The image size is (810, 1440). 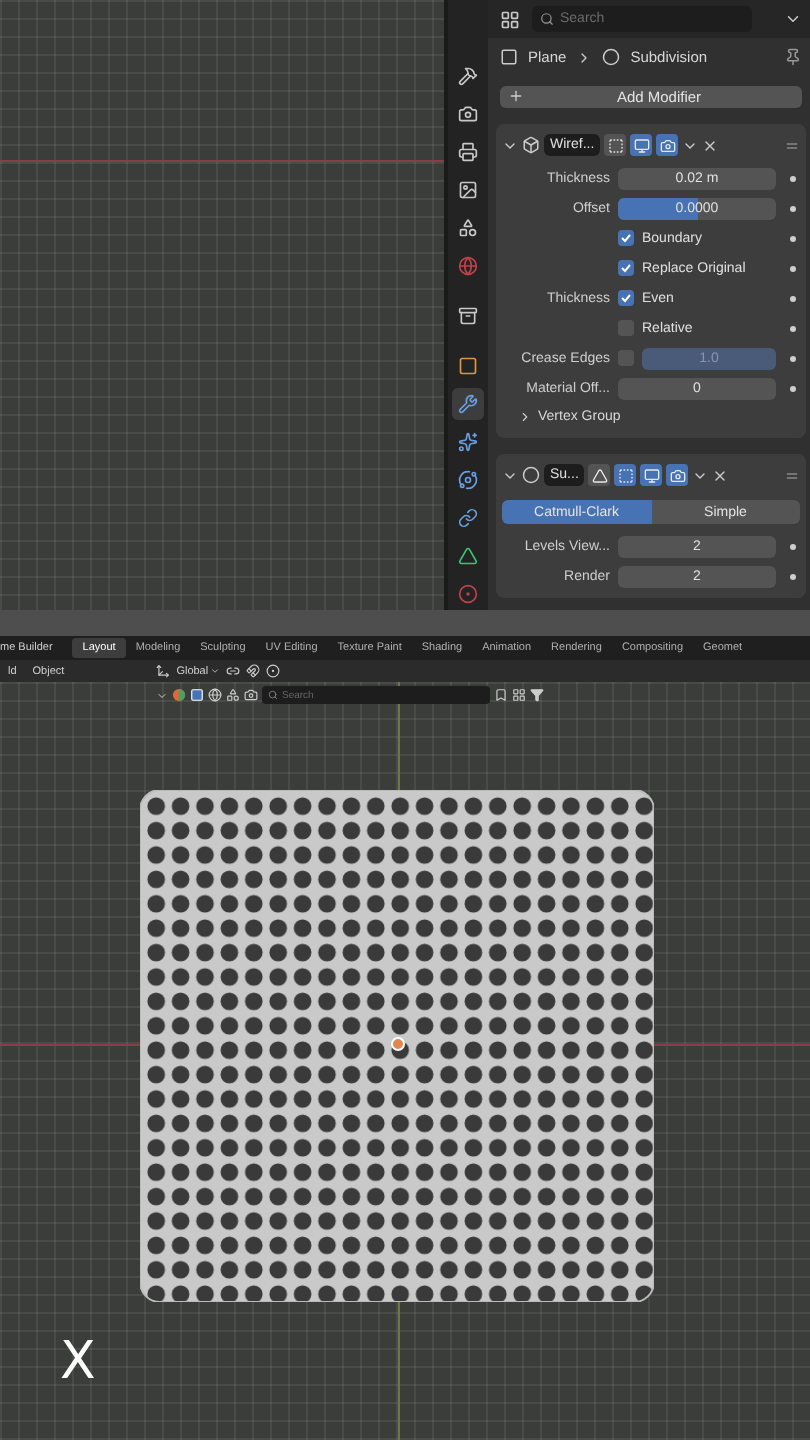 What do you see at coordinates (519, 695) in the screenshot?
I see `grid-icon` at bounding box center [519, 695].